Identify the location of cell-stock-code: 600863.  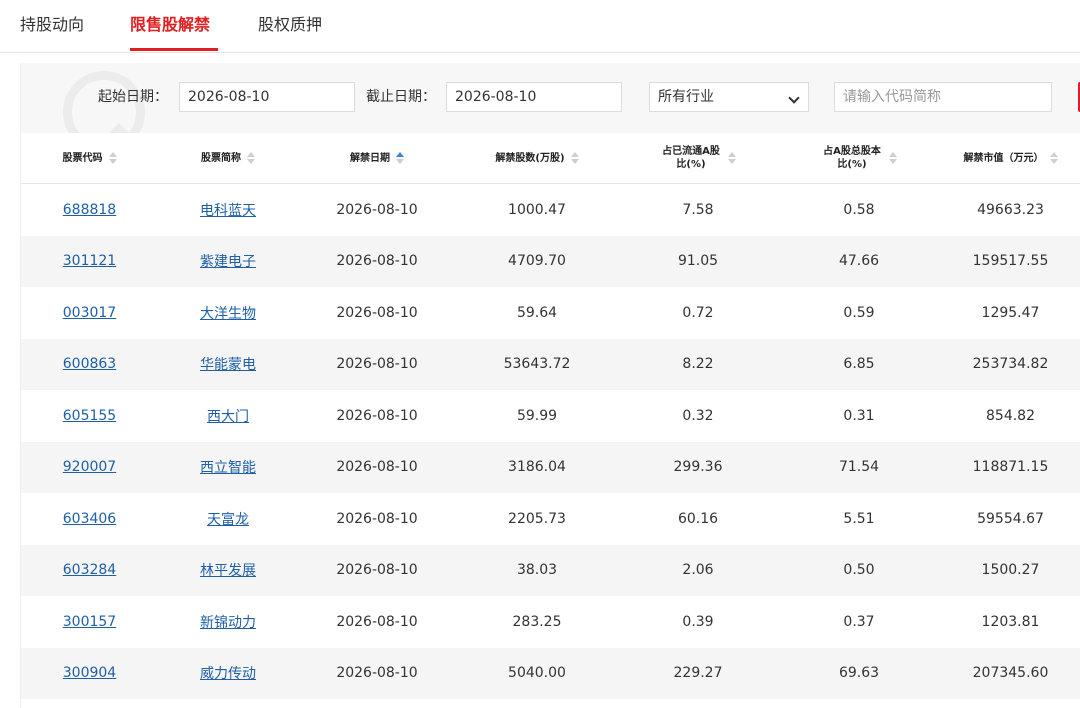
(89, 365).